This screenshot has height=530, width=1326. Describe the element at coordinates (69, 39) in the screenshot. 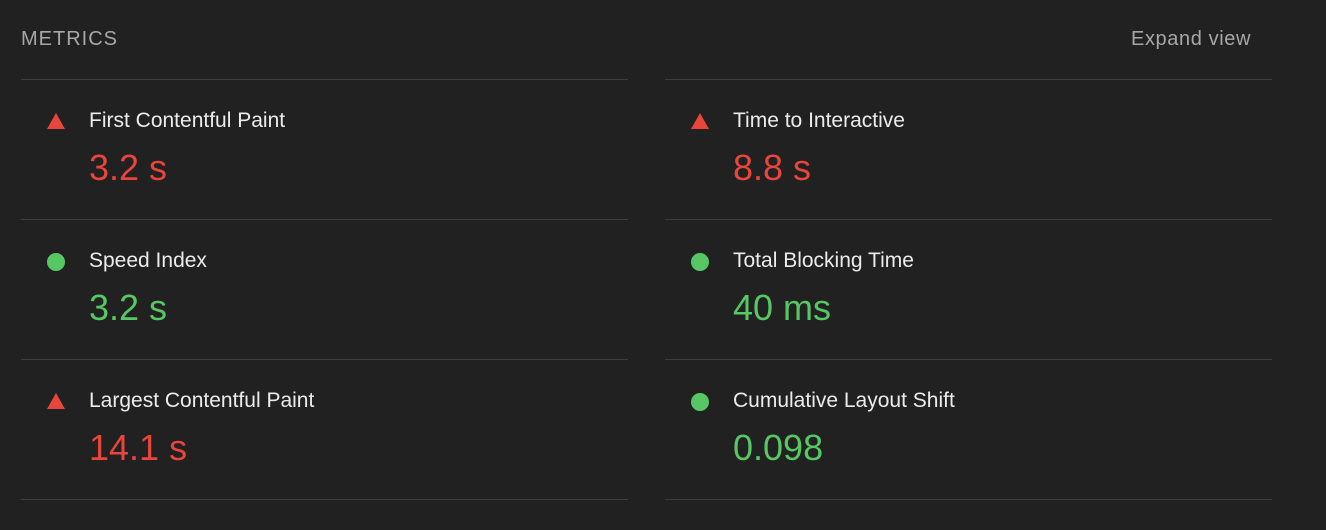

I see `metrics-title: METRICS` at that location.